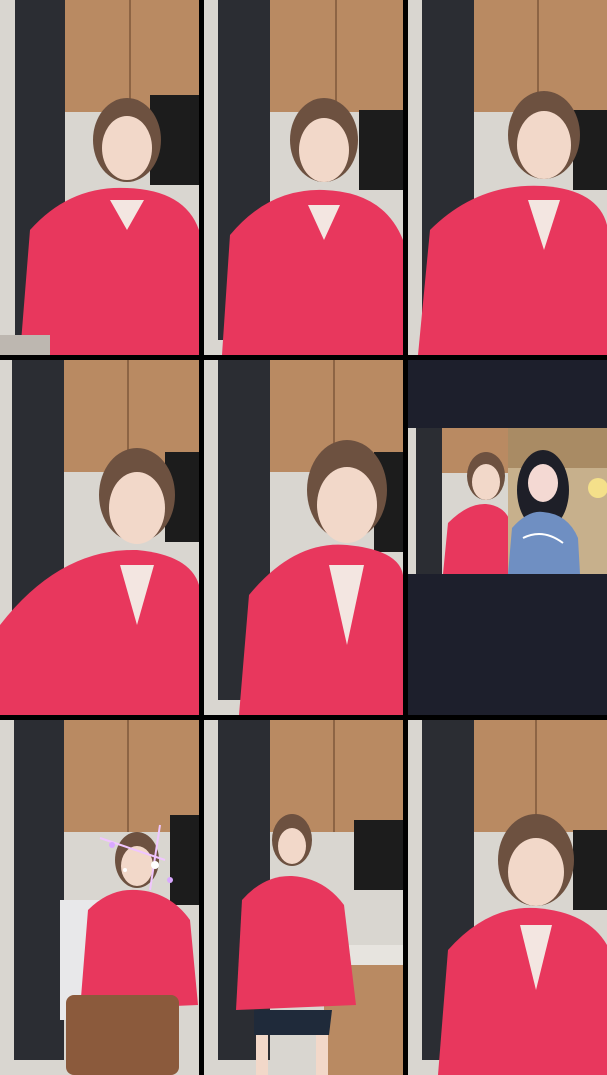 The image size is (607, 1075). I want to click on video-tile-r3c3, so click(507, 897).